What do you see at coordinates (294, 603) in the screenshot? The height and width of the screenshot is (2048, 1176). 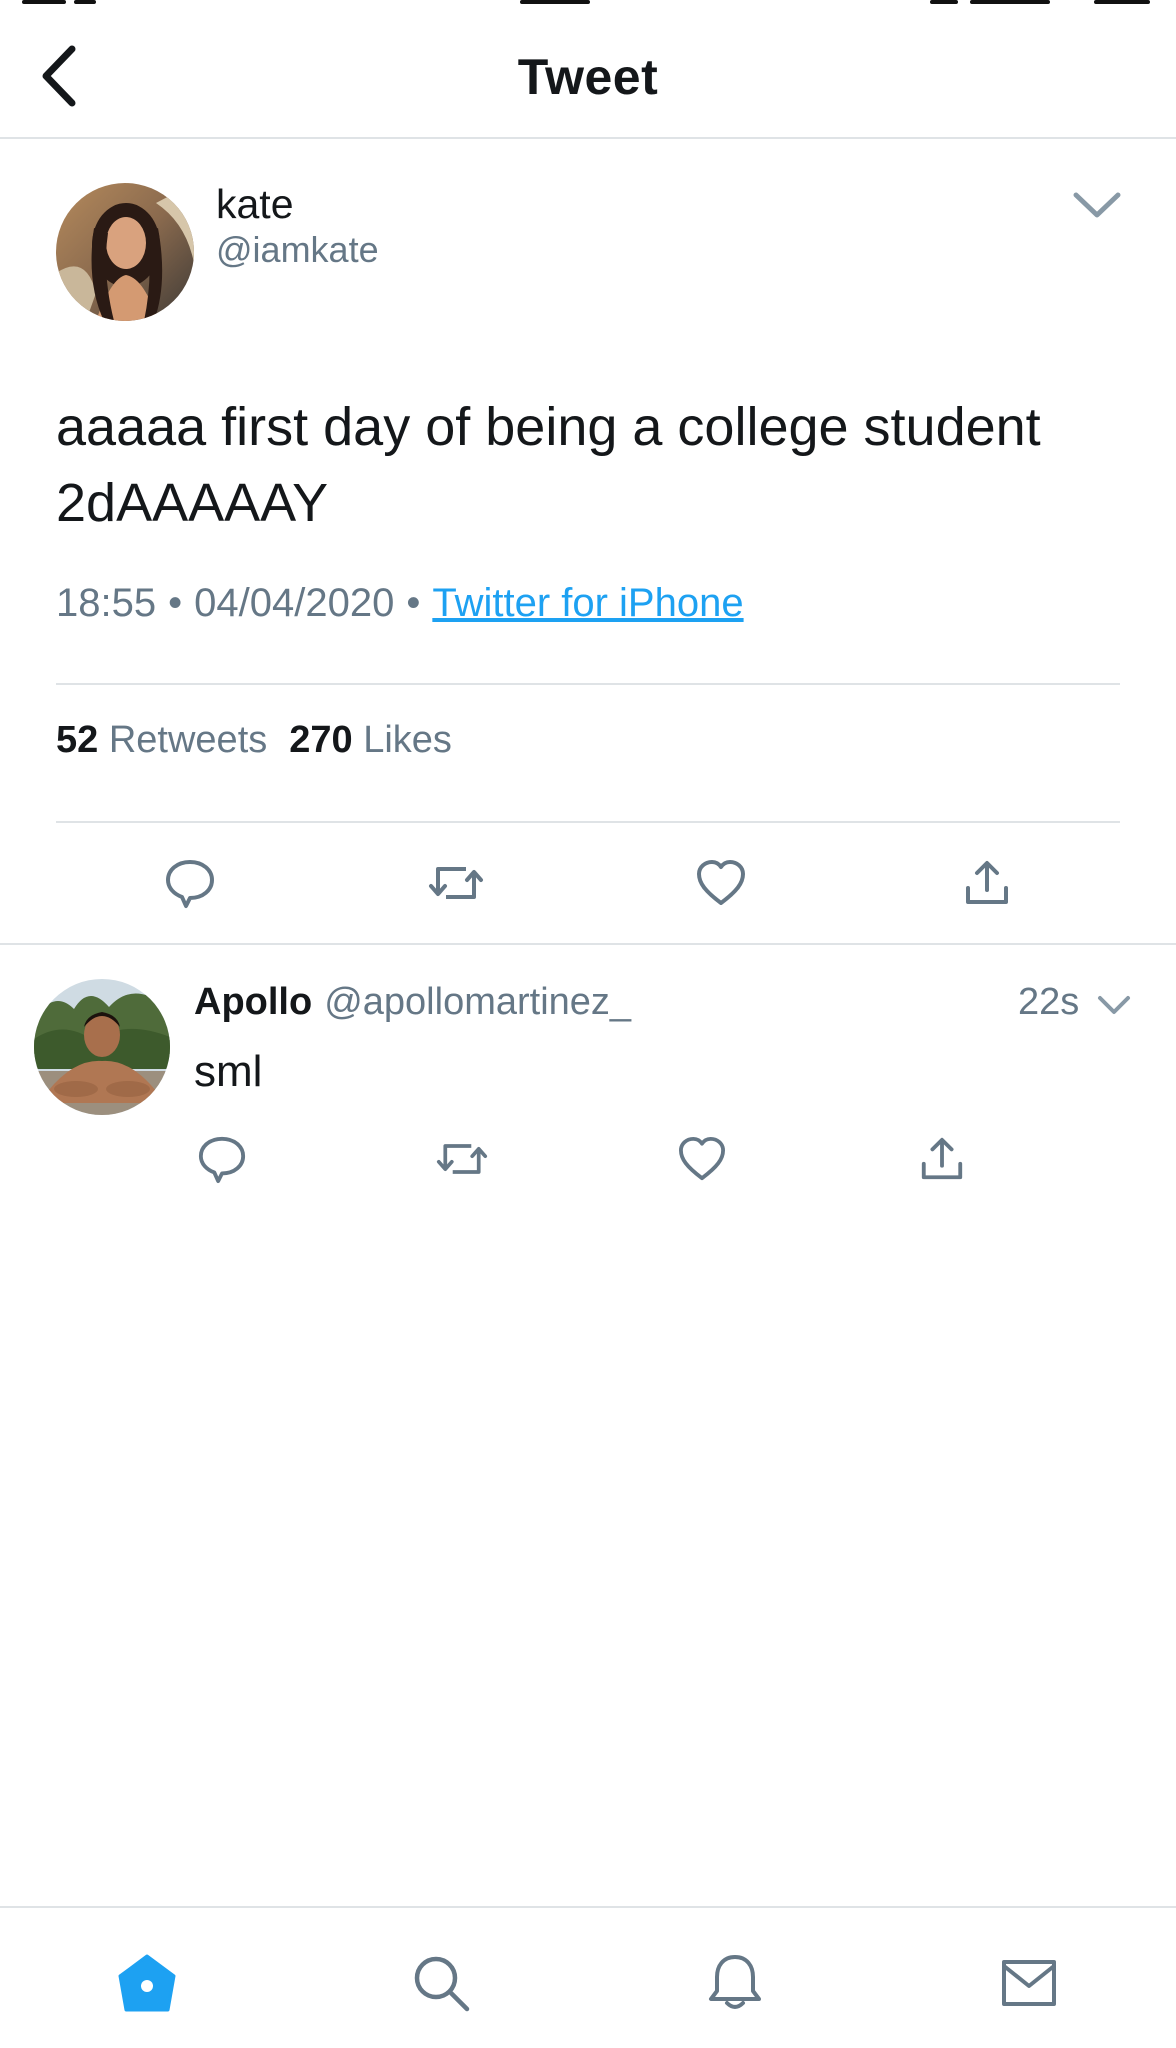 I see `tweet-date: 04/04/2020` at bounding box center [294, 603].